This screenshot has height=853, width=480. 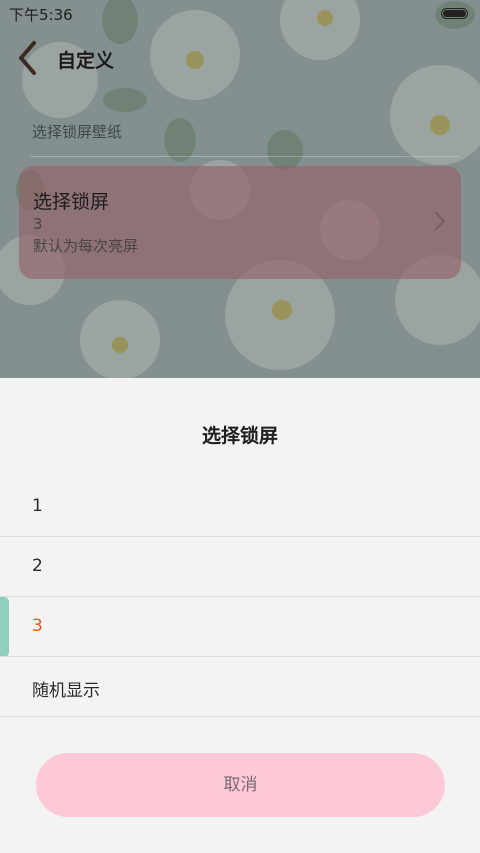 What do you see at coordinates (37, 506) in the screenshot?
I see `option-label: 1` at bounding box center [37, 506].